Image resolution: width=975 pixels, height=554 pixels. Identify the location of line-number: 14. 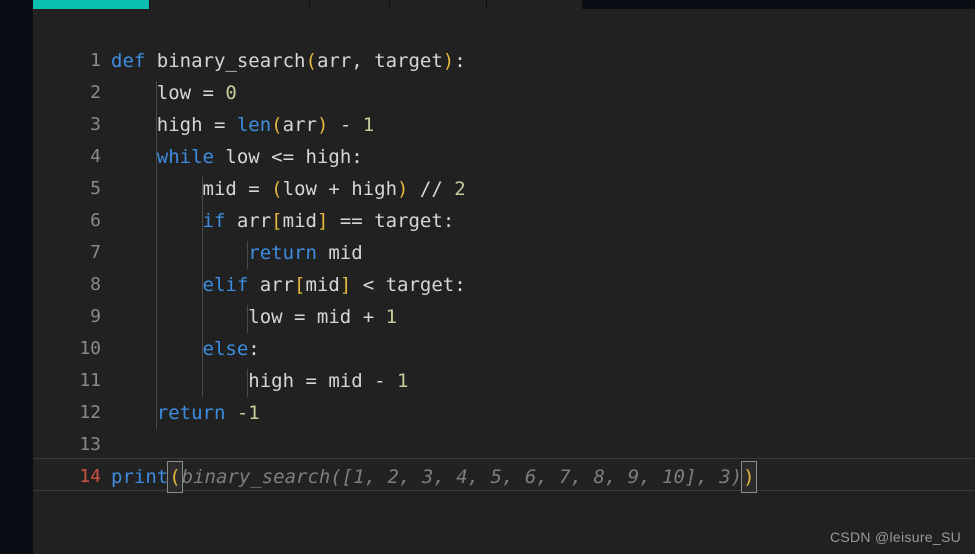
(90, 476).